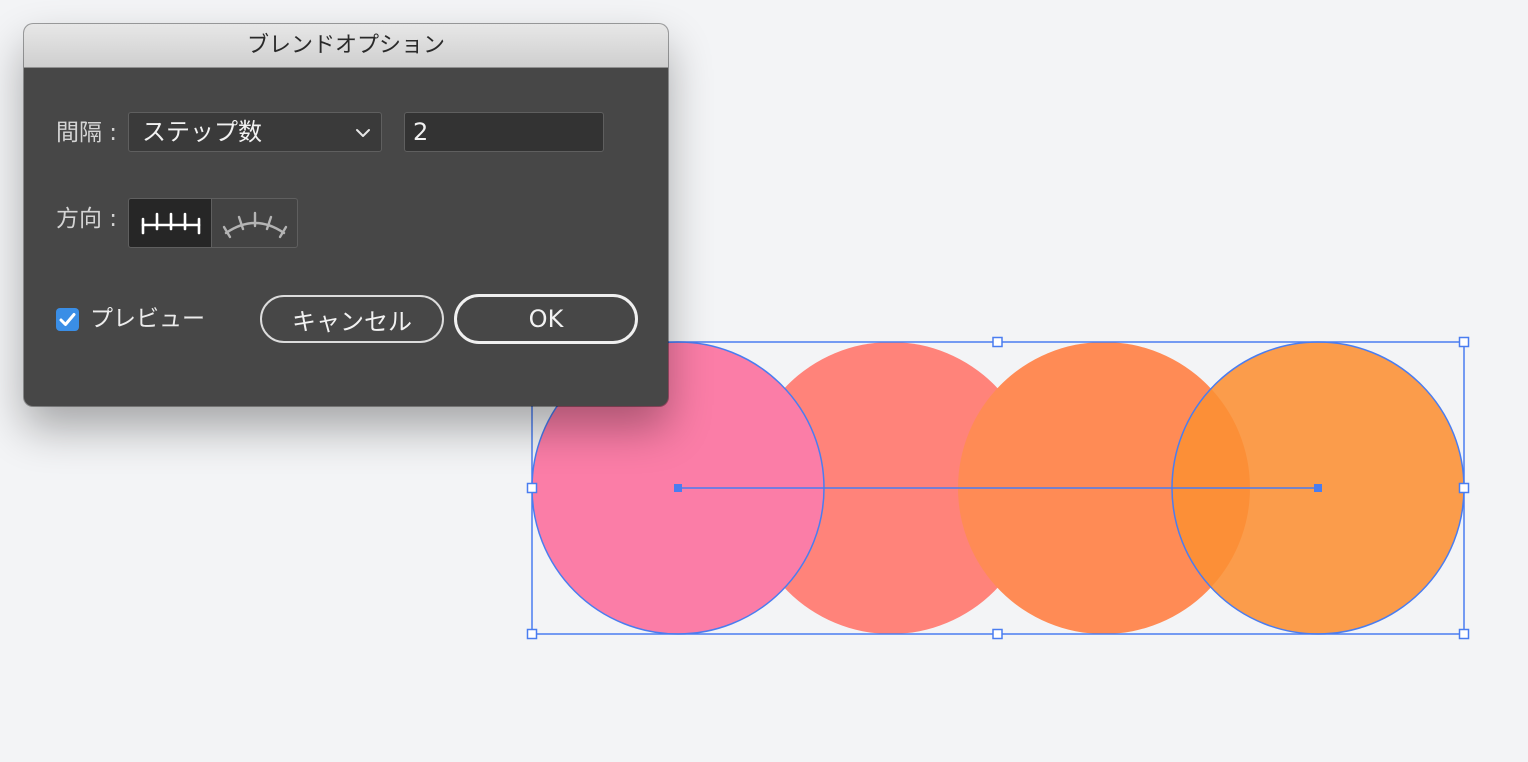  Describe the element at coordinates (678, 488) in the screenshot. I see `spine-anchor-start` at that location.